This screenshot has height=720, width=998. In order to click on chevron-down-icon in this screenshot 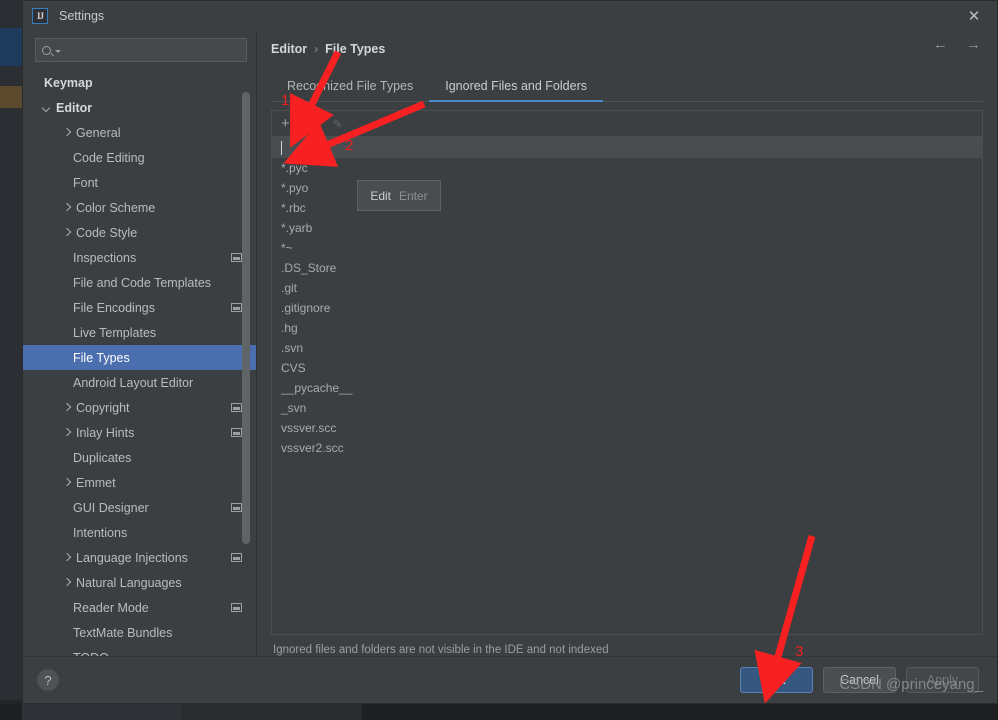, I will do `click(47, 108)`.